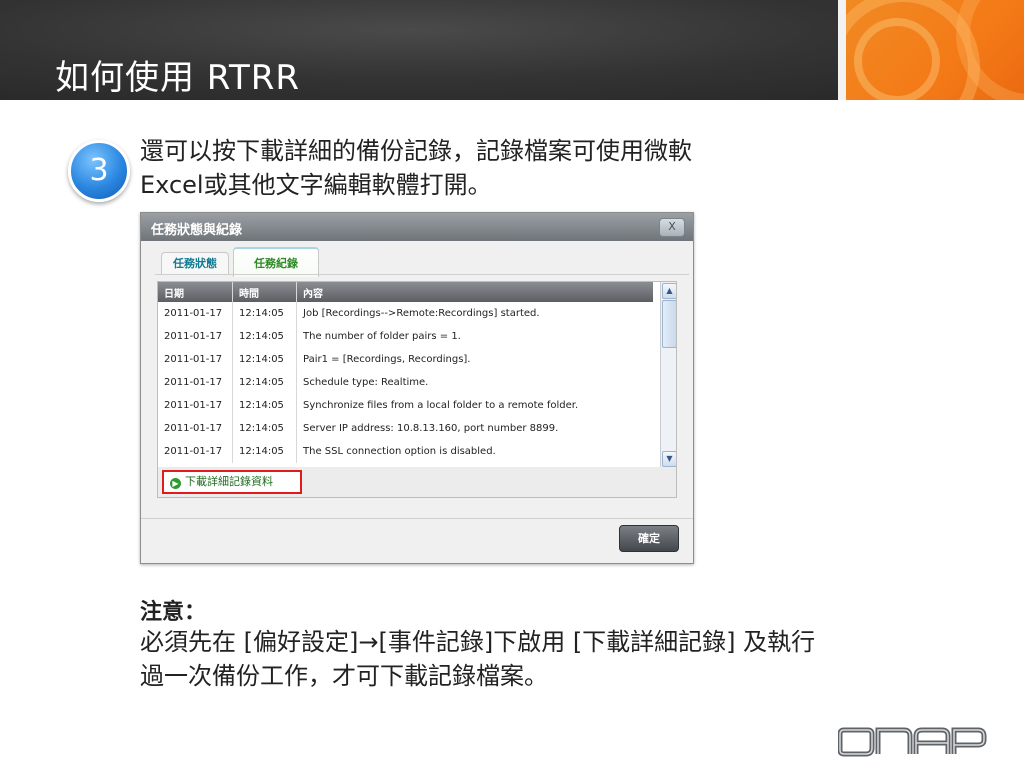 Image resolution: width=1024 pixels, height=768 pixels. I want to click on table-header-row: 日期 時間 內容, so click(405, 292).